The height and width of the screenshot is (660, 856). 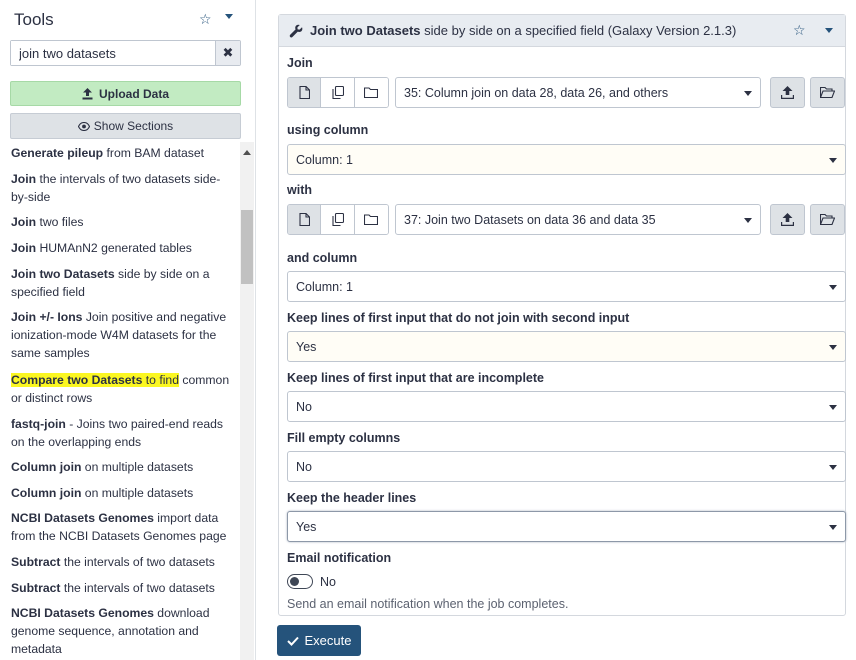 I want to click on tool-item-subtract-intervals-2: Subtract the intervals of two datasets, so click(x=122, y=588).